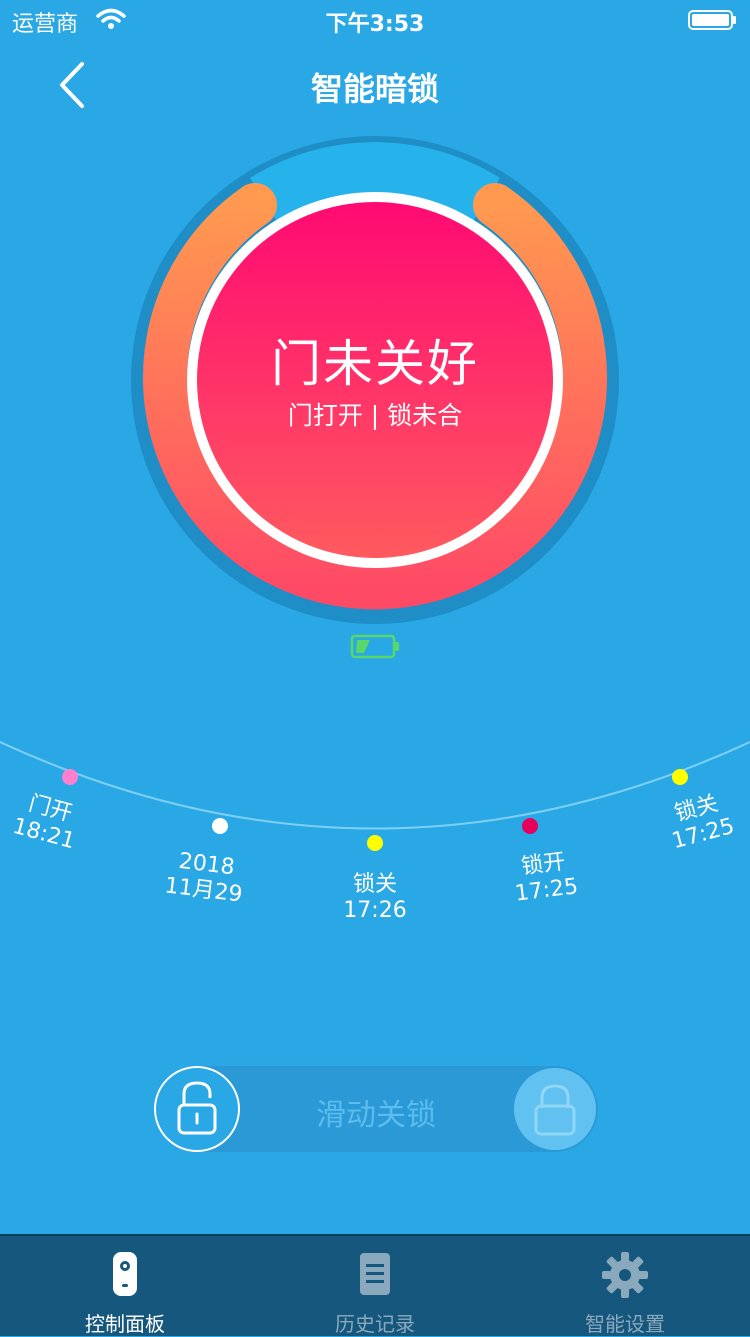 This screenshot has width=750, height=1337. I want to click on tab-history: 历史记录, so click(375, 1286).